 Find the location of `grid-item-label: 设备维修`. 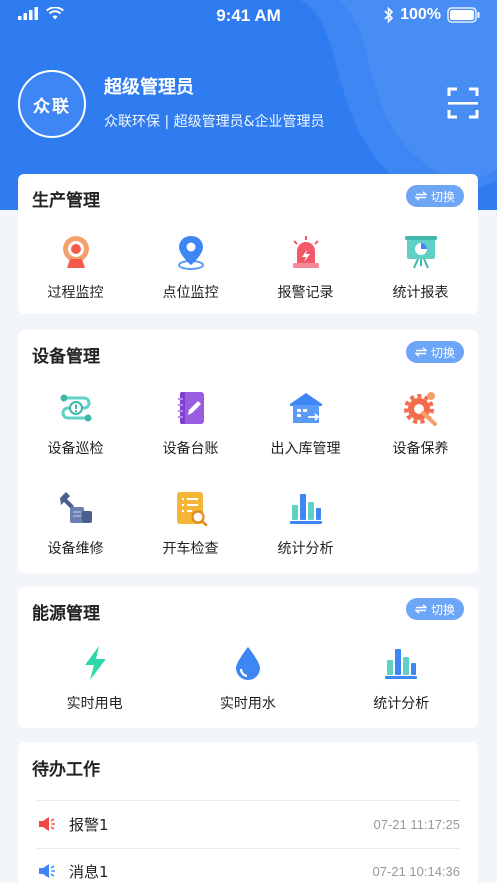

grid-item-label: 设备维修 is located at coordinates (75, 549).